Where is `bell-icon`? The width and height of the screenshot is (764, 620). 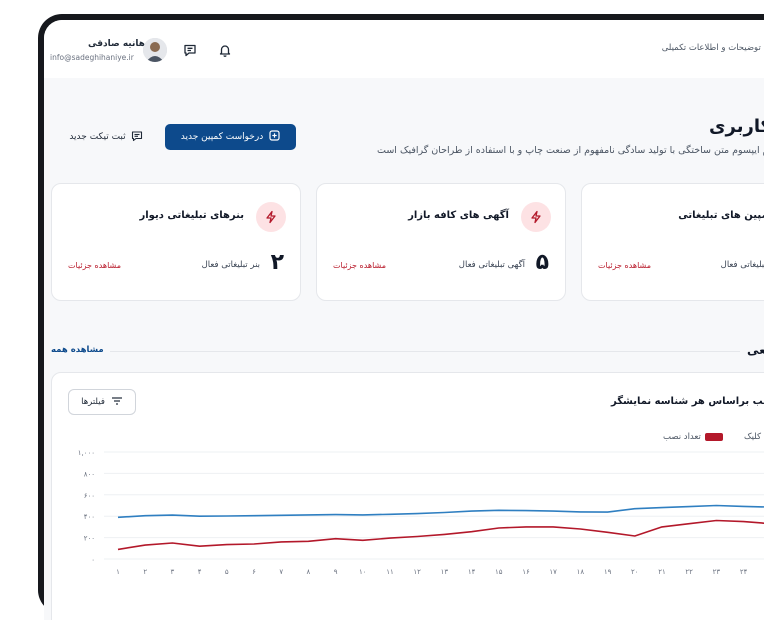
bell-icon is located at coordinates (225, 50).